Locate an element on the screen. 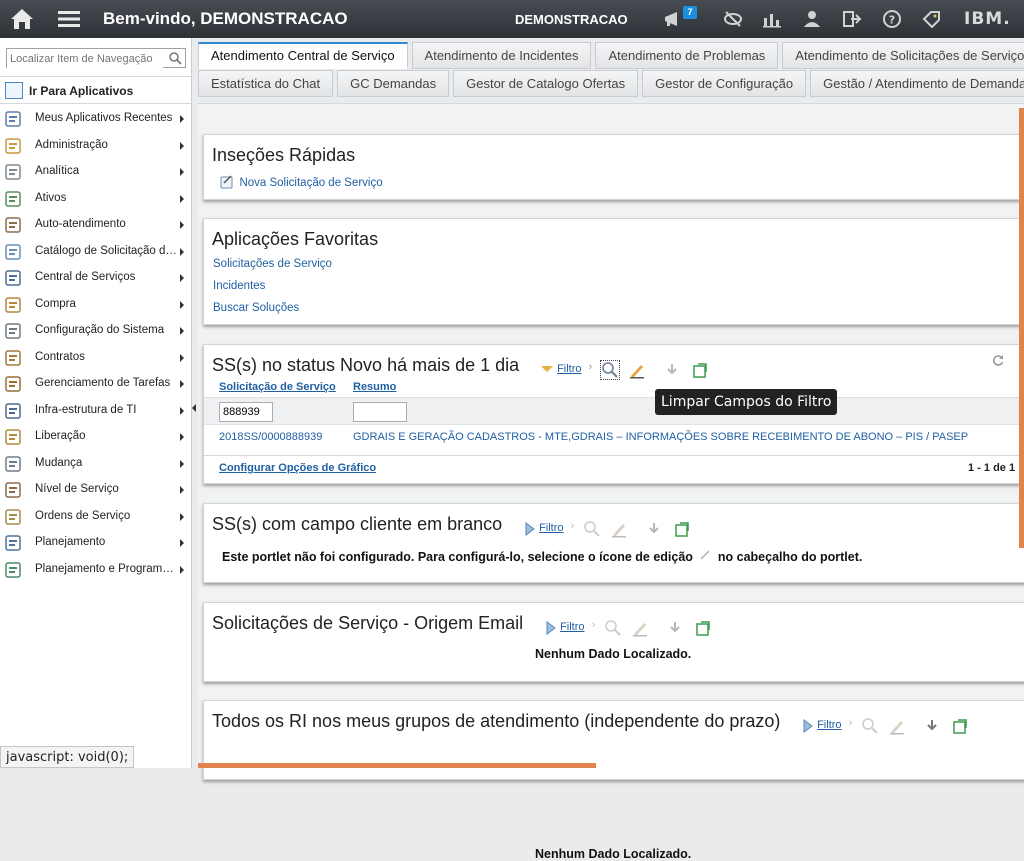  tab: Atendimento de Solicitações de Serviço is located at coordinates (903, 55).